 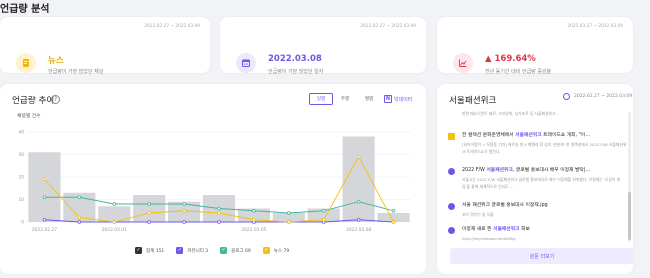 I want to click on y-tick-label: 20, so click(x=22, y=178).